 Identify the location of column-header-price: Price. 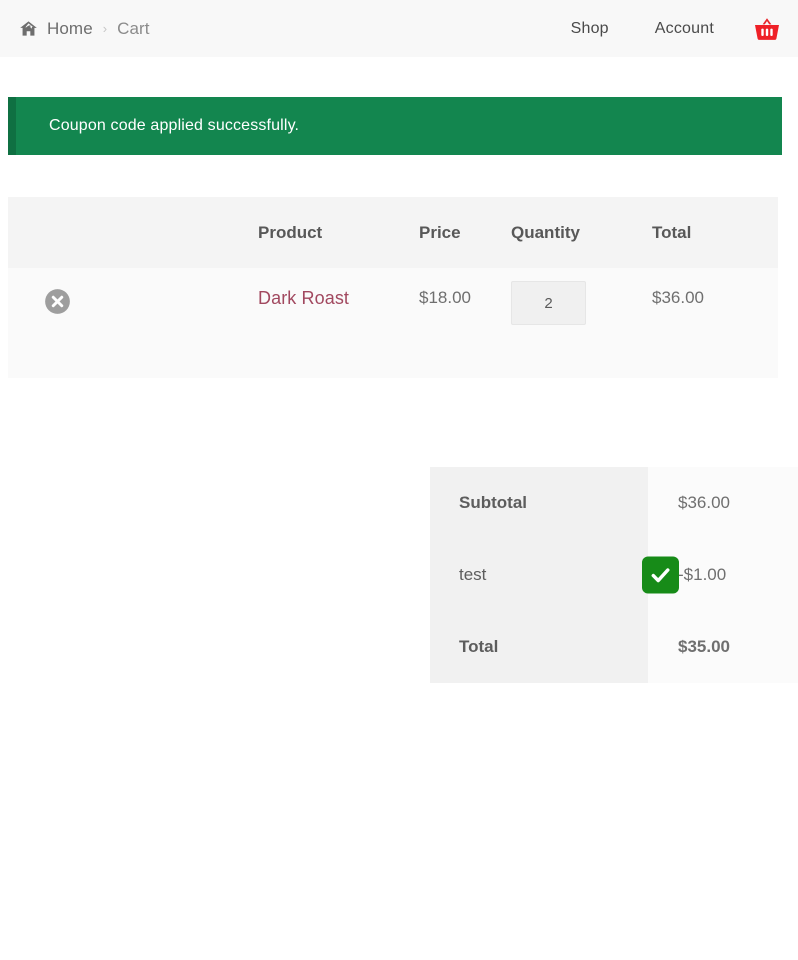
(465, 232).